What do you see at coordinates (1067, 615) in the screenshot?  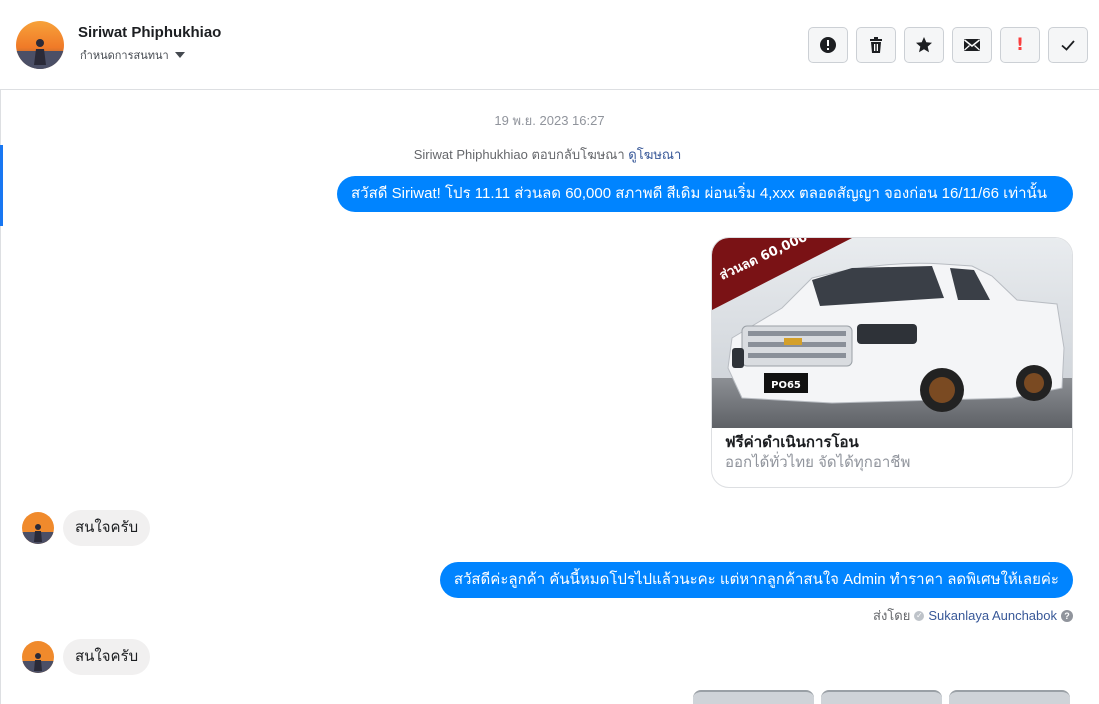 I see `help-icon: ?` at bounding box center [1067, 615].